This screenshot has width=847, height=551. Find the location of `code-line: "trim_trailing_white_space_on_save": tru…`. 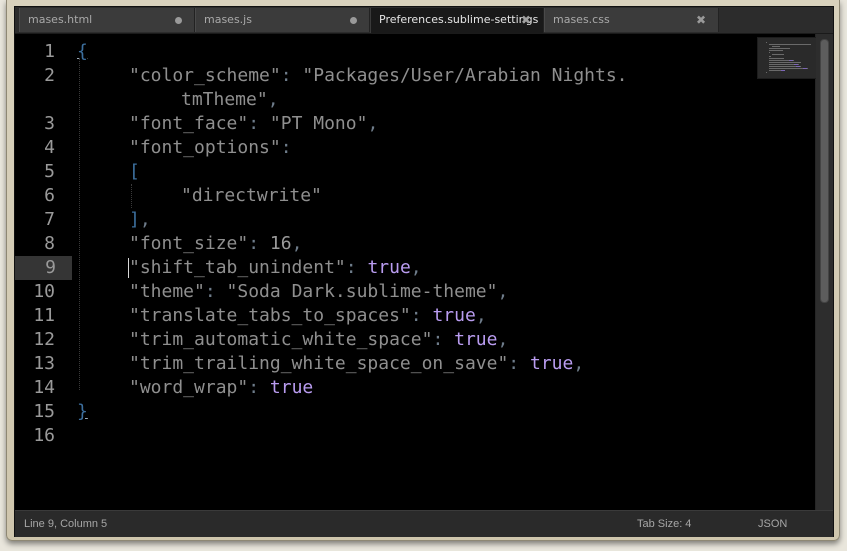

code-line: "trim_trailing_white_space_on_save": tru… is located at coordinates (356, 364).